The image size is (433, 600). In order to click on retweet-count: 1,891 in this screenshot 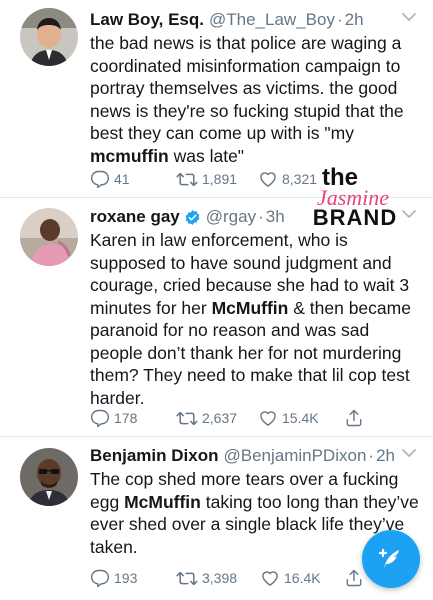, I will do `click(220, 179)`.